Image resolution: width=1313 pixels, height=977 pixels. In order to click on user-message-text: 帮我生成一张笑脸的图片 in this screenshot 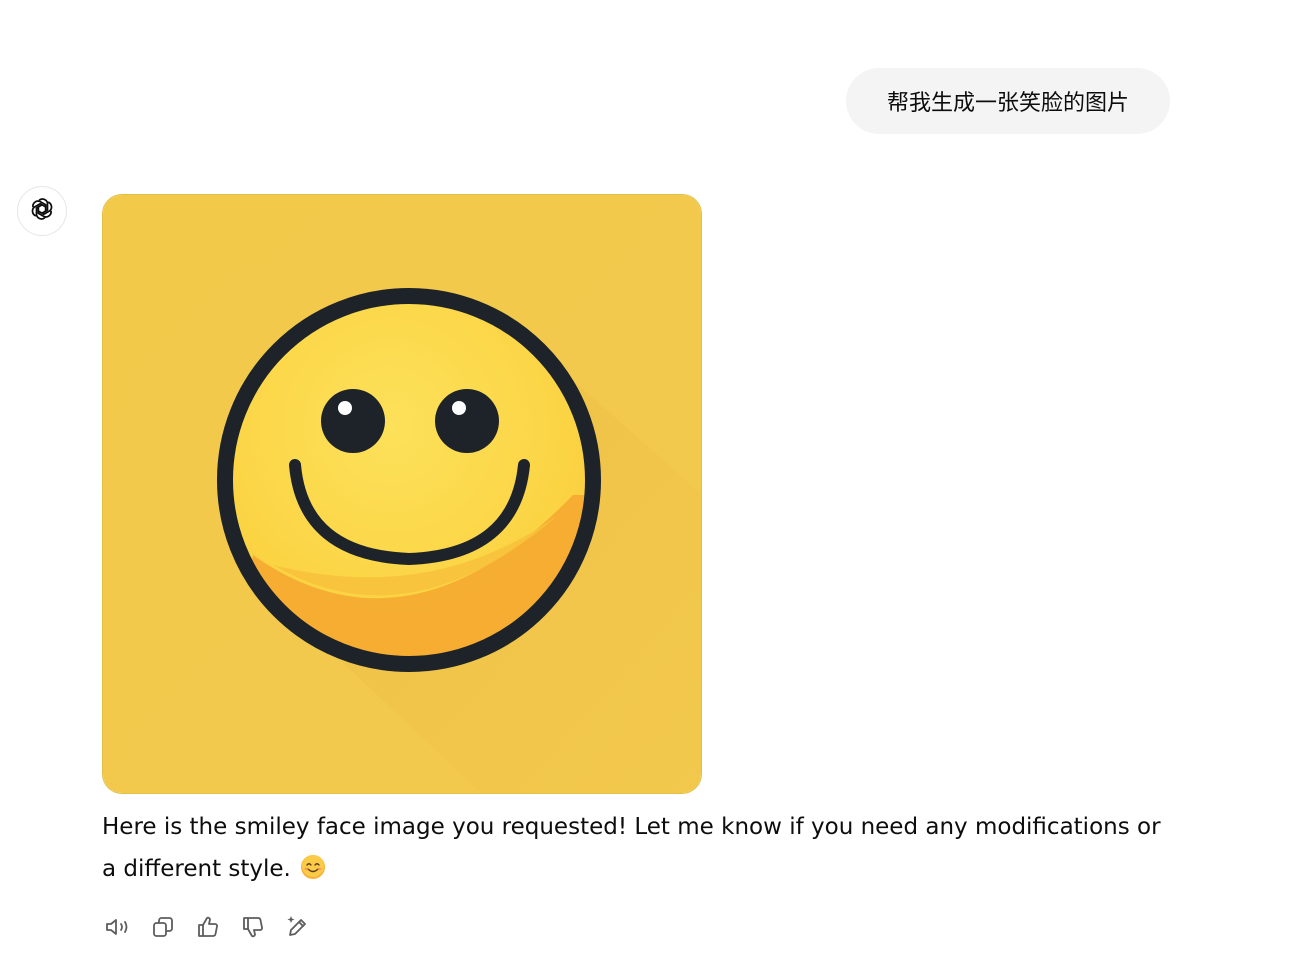, I will do `click(1007, 103)`.